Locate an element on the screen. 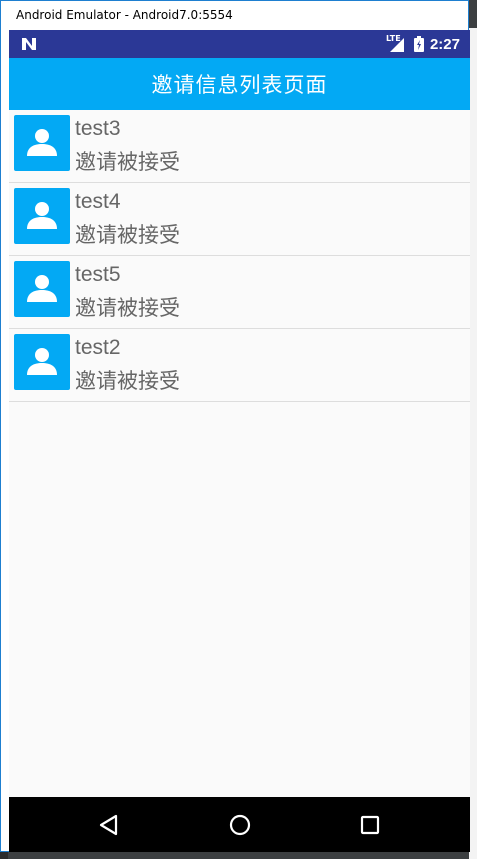 The width and height of the screenshot is (477, 859). page-title: 邀请信息列表页面 is located at coordinates (239, 85).